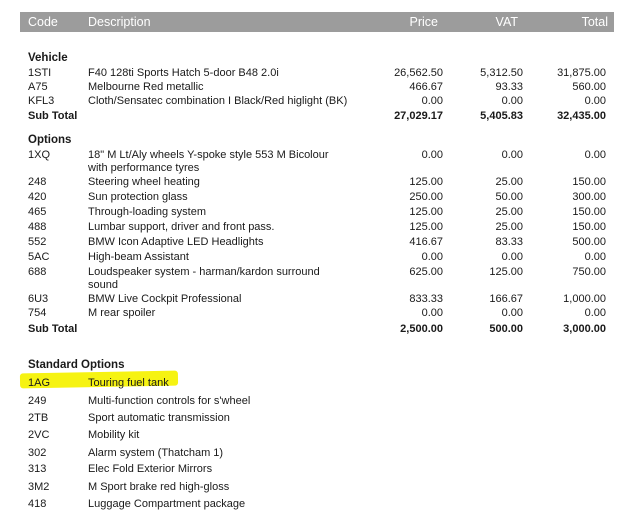 This screenshot has height=513, width=640. I want to click on item-vat: 5,312.50, so click(501, 73).